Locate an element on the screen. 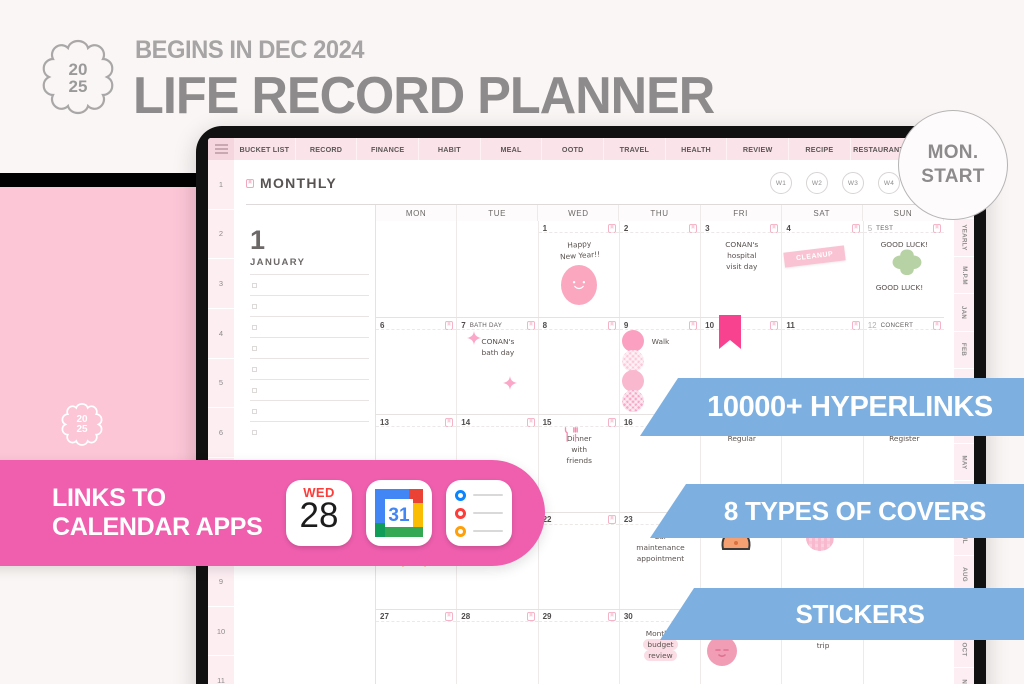  page-title: LIFE RECORD PLANNER is located at coordinates (424, 96).